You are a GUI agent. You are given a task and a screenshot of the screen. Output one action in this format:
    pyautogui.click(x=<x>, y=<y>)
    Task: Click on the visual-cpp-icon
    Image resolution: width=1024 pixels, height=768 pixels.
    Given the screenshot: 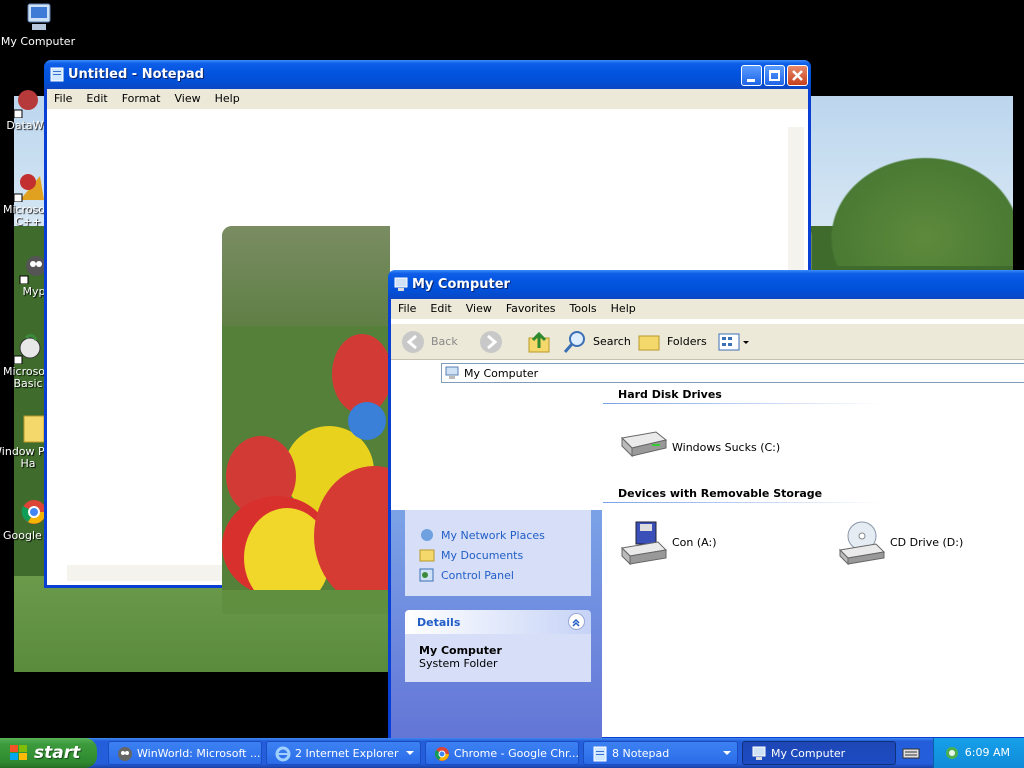 What is the action you would take?
    pyautogui.click(x=28, y=186)
    